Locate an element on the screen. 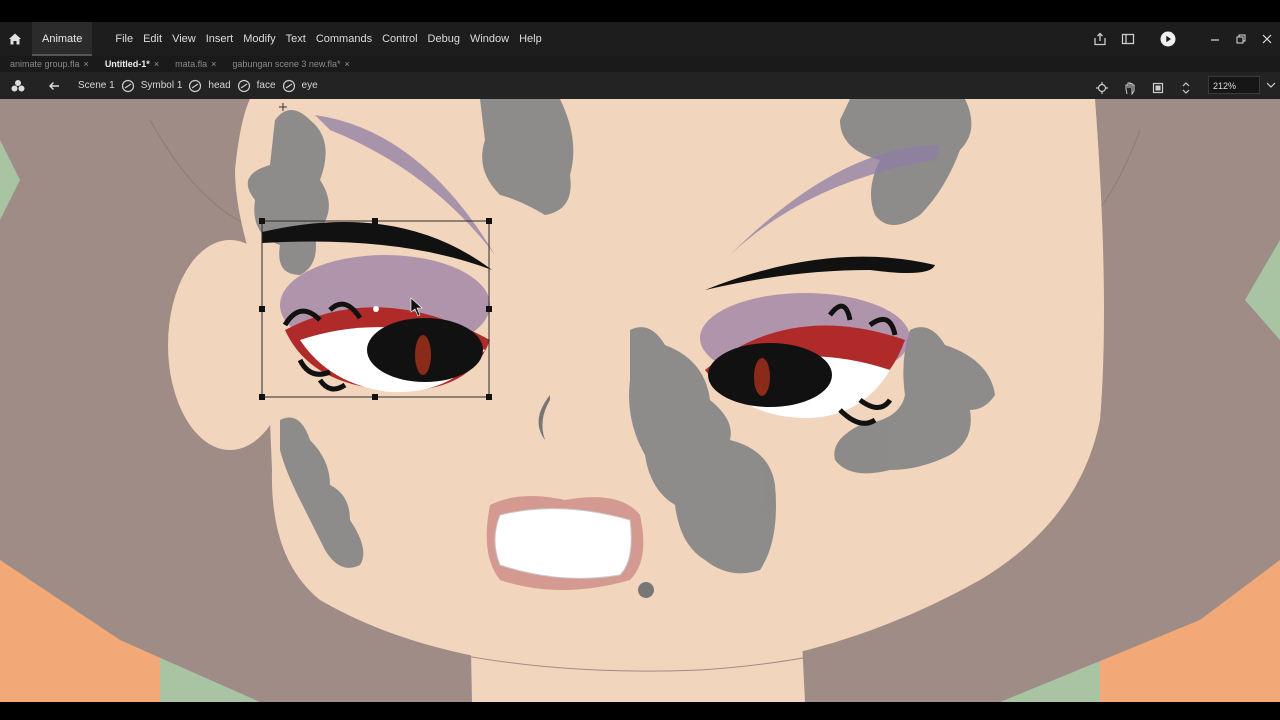  close-icon is located at coordinates (1267, 39).